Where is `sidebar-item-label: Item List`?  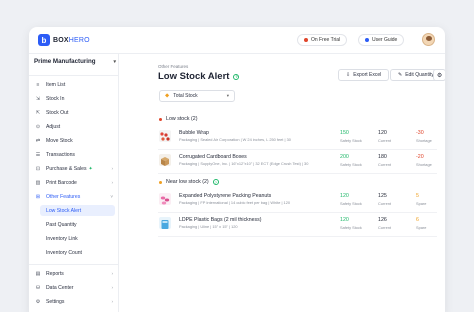 sidebar-item-label: Item List is located at coordinates (56, 84).